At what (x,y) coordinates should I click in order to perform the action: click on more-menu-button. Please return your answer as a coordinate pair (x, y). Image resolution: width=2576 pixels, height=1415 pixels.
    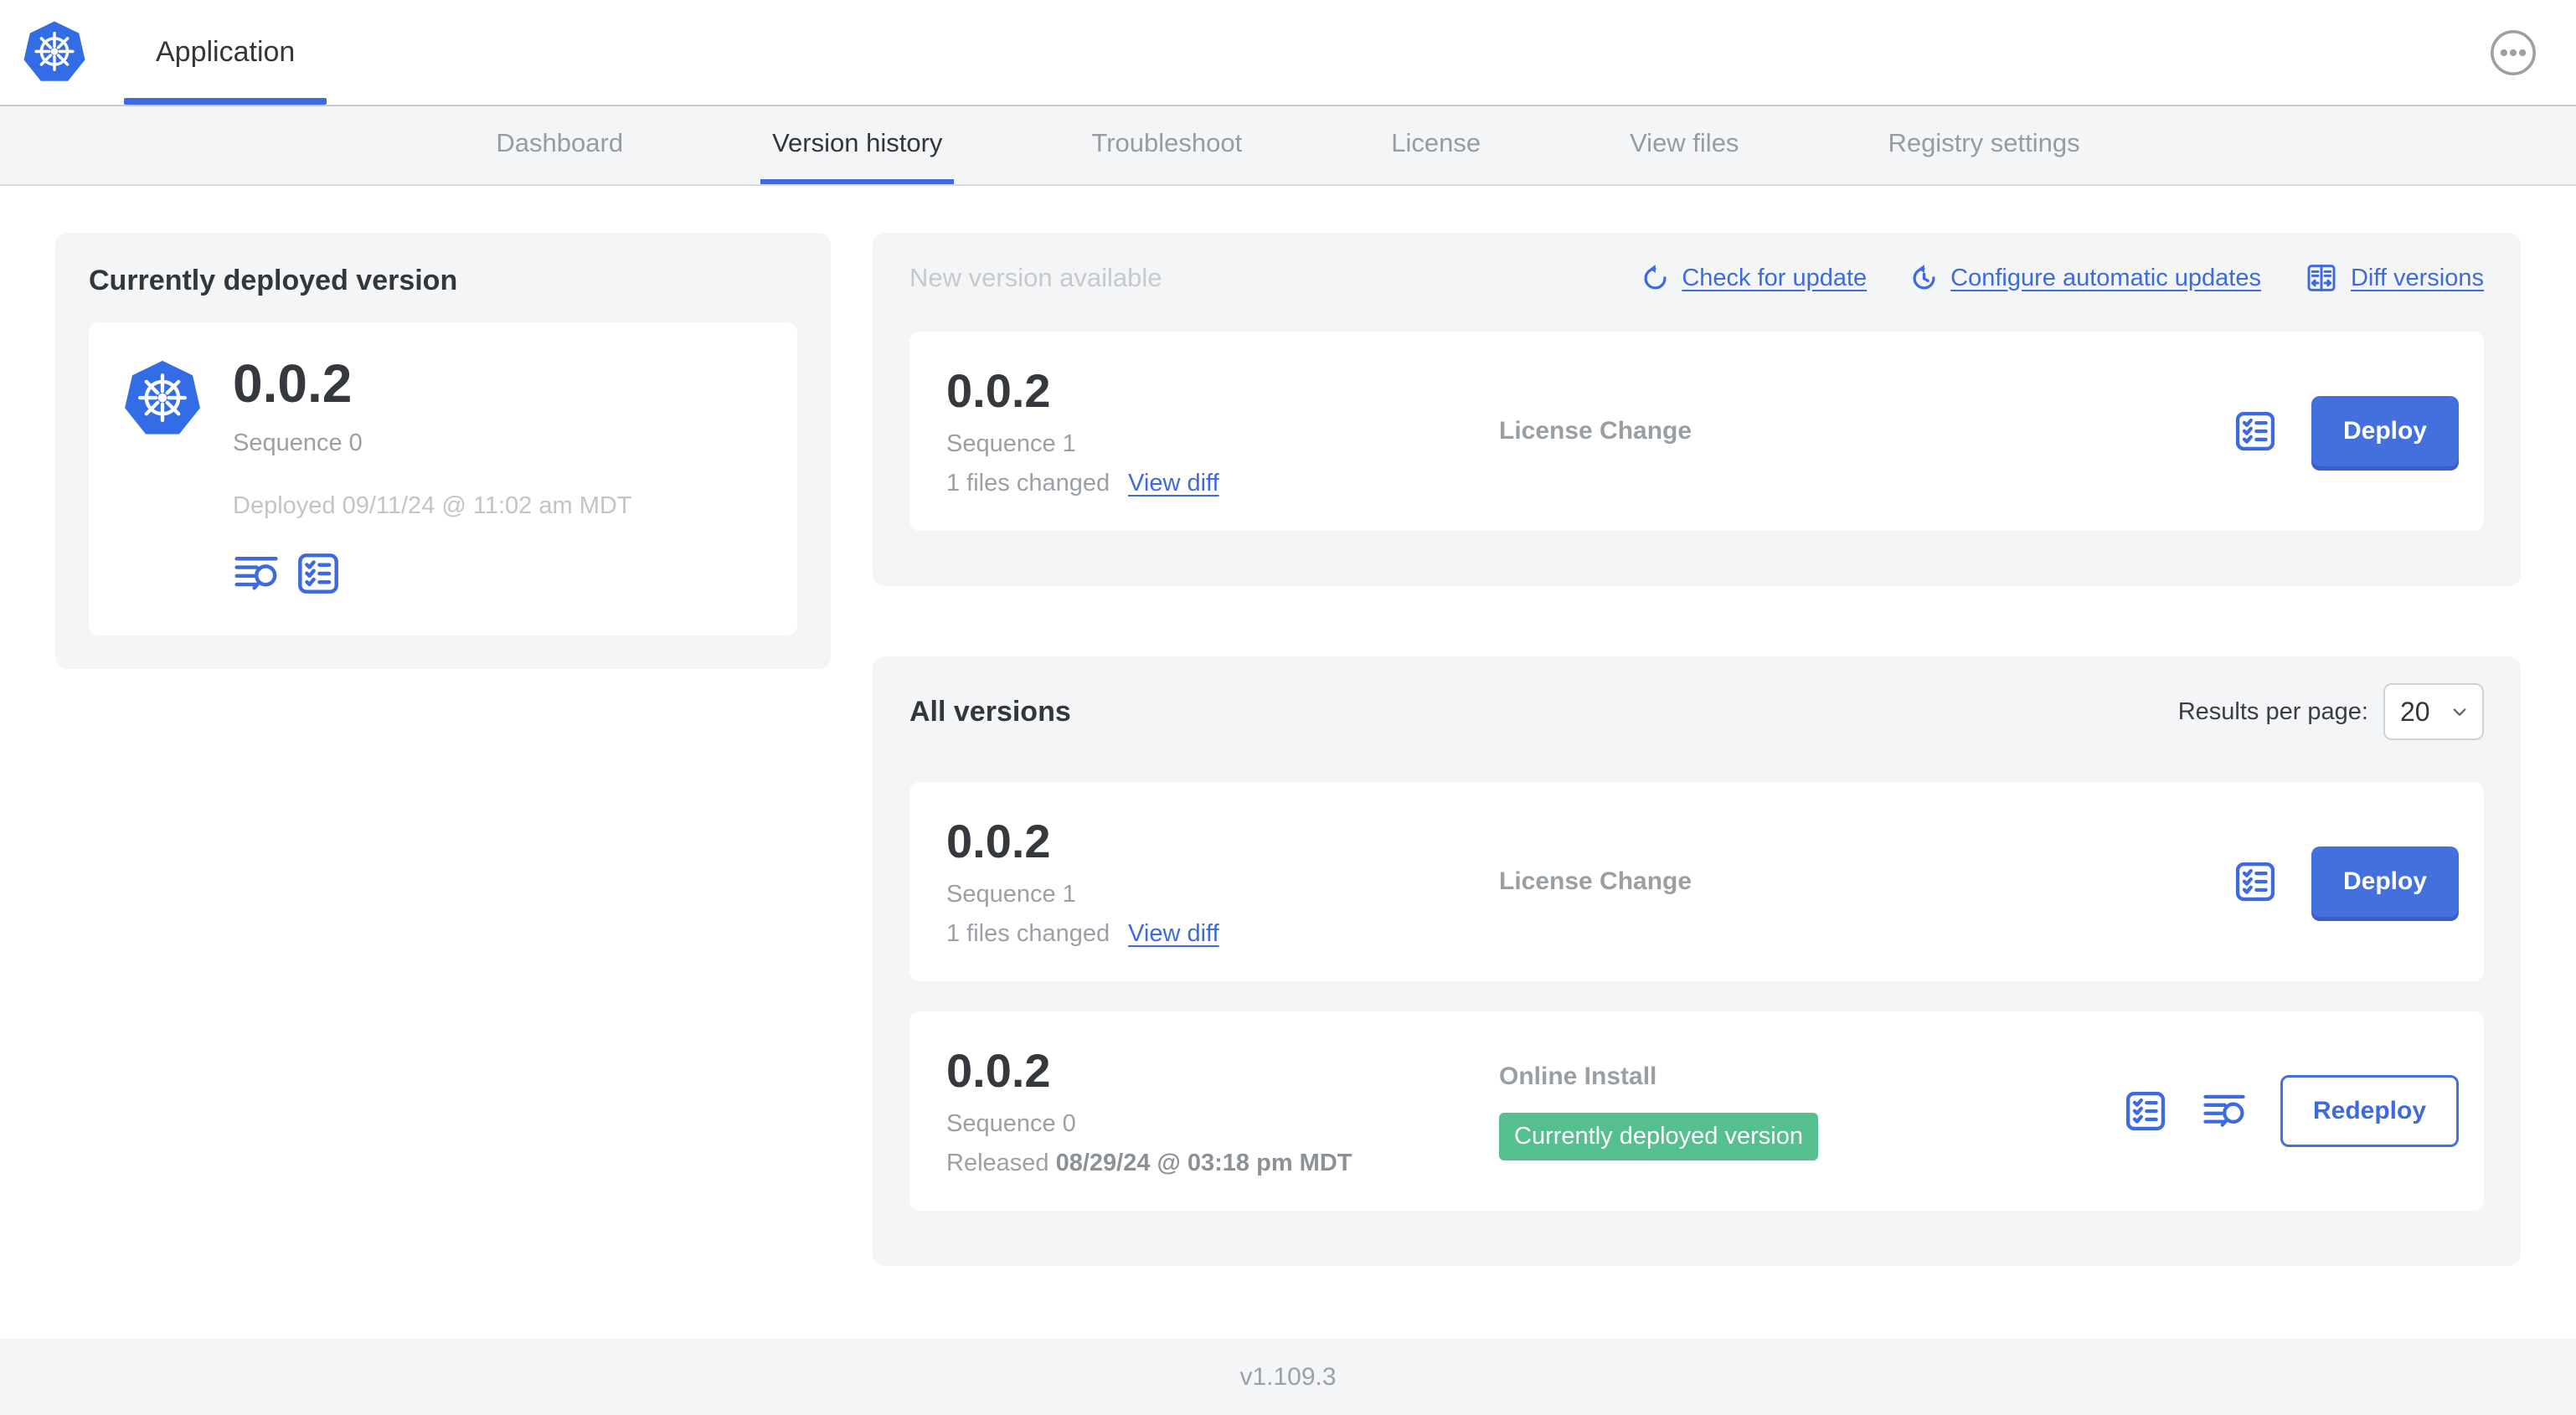
    Looking at the image, I should click on (2513, 52).